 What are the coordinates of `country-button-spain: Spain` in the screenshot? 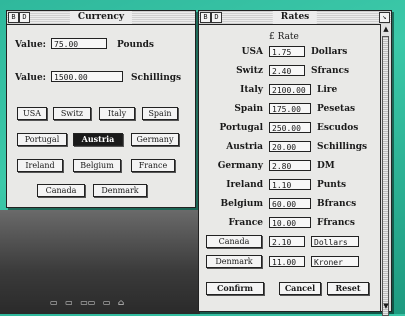 It's located at (160, 113).